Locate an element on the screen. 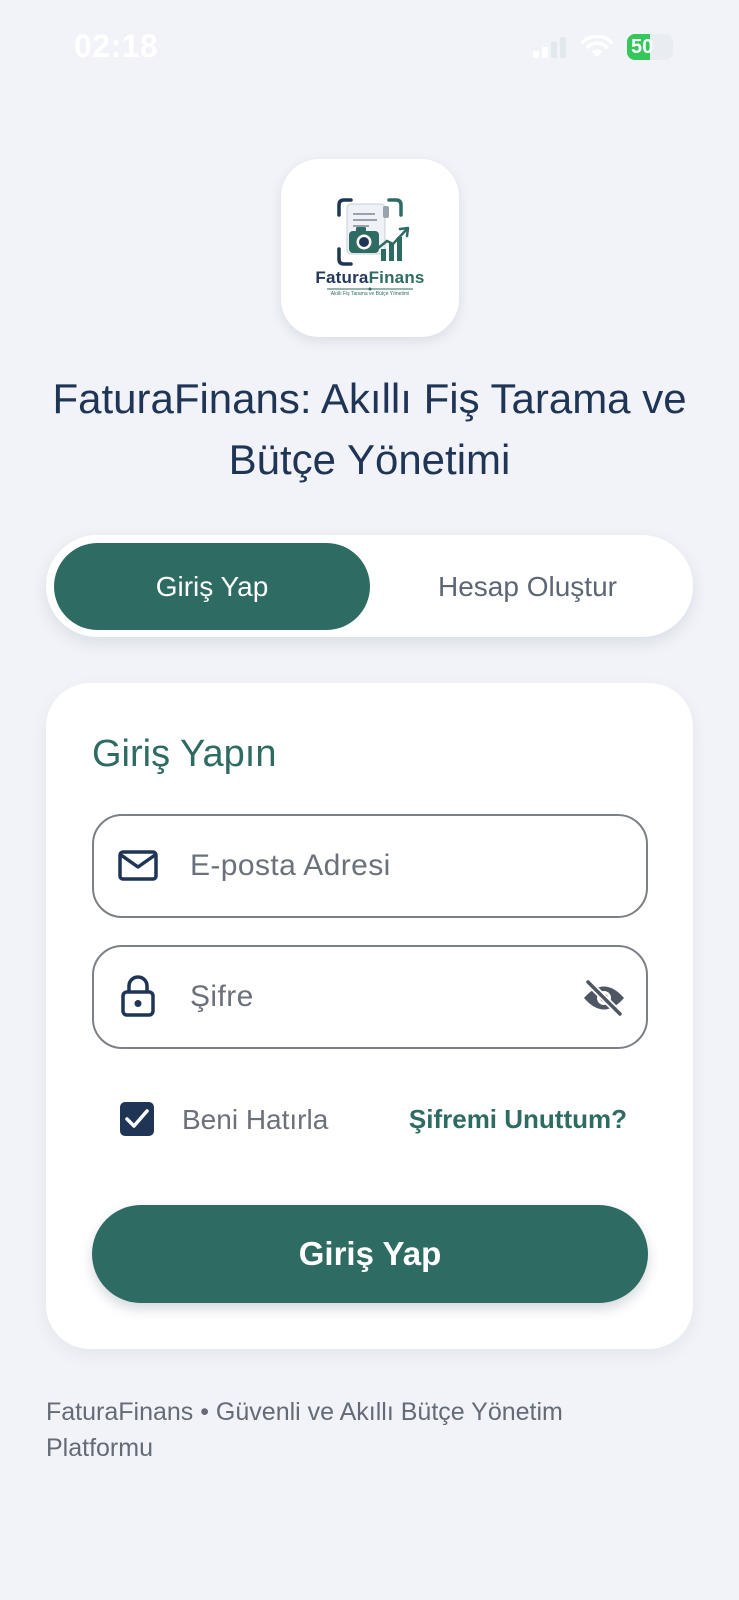 This screenshot has width=739, height=1600. email-field: E-posta Adresi is located at coordinates (370, 866).